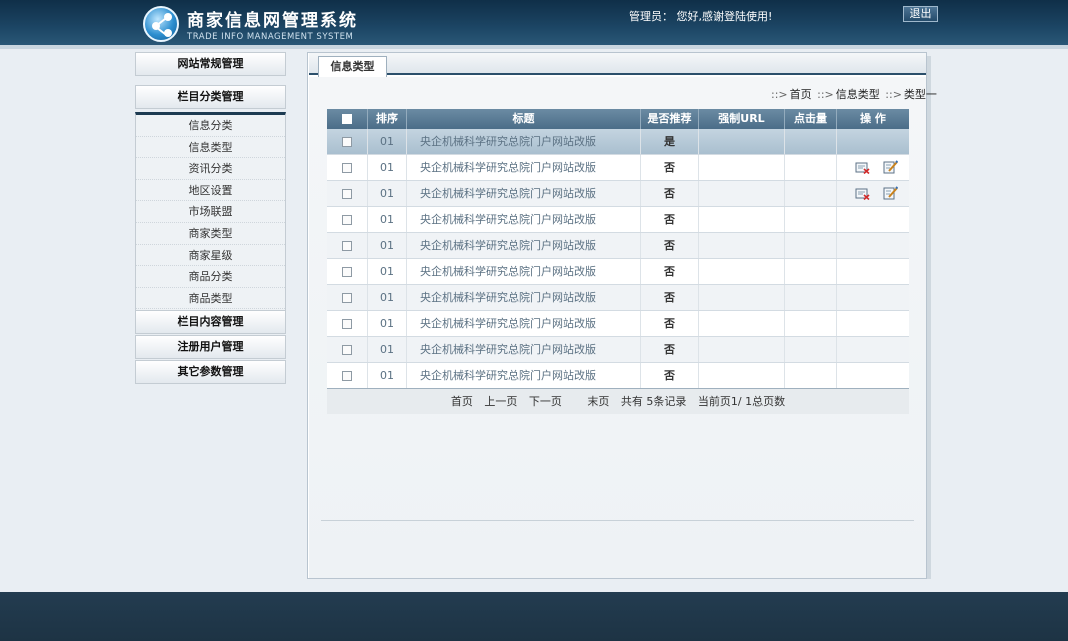  What do you see at coordinates (524, 119) in the screenshot?
I see `header-title: 标题` at bounding box center [524, 119].